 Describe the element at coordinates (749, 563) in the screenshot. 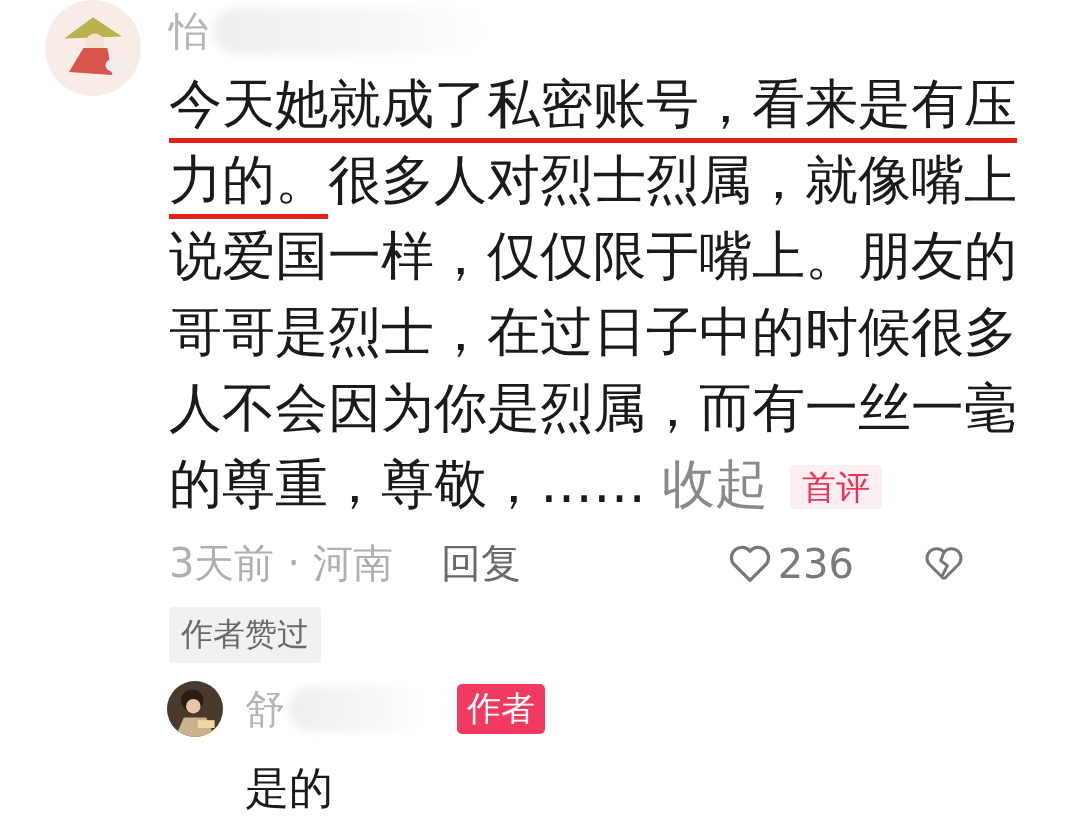

I see `heart-icon` at that location.